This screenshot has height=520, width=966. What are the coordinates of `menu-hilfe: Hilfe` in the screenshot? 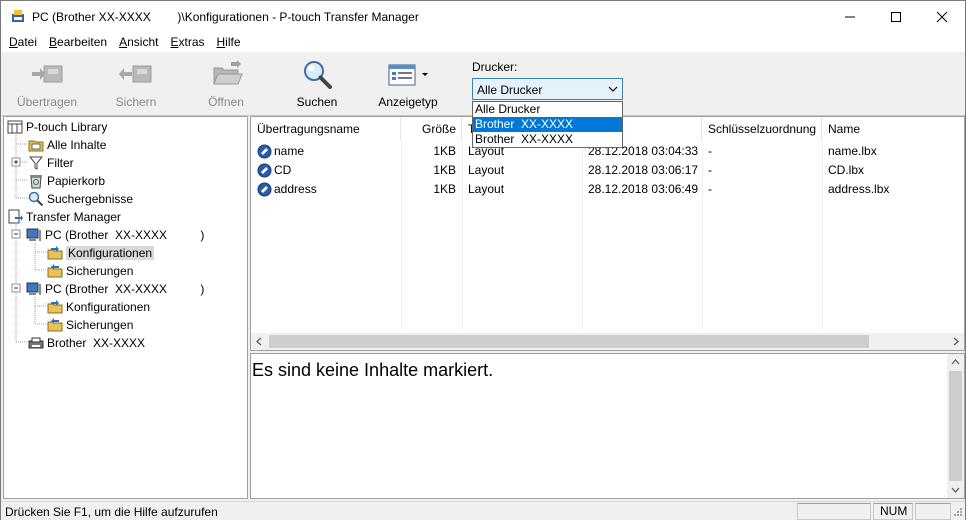 It's located at (229, 42).